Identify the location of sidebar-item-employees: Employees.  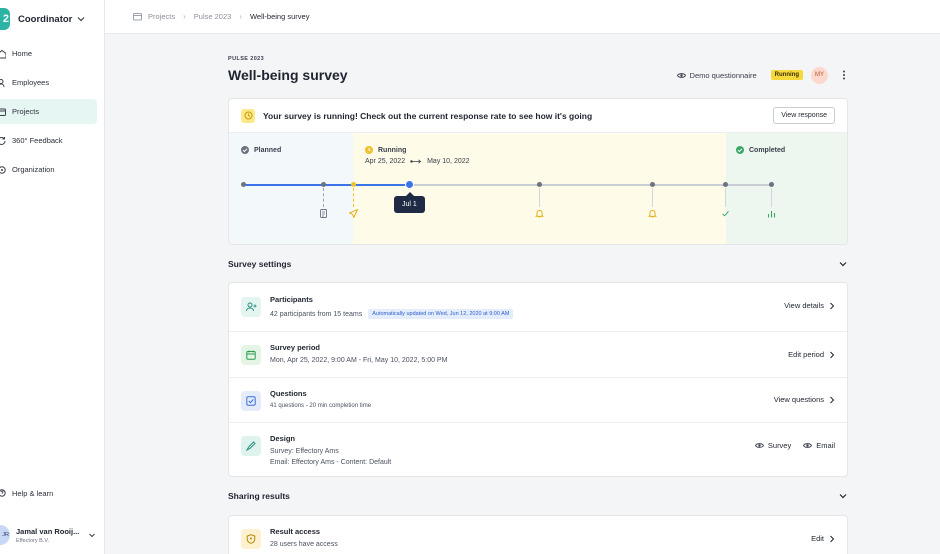
(48, 82).